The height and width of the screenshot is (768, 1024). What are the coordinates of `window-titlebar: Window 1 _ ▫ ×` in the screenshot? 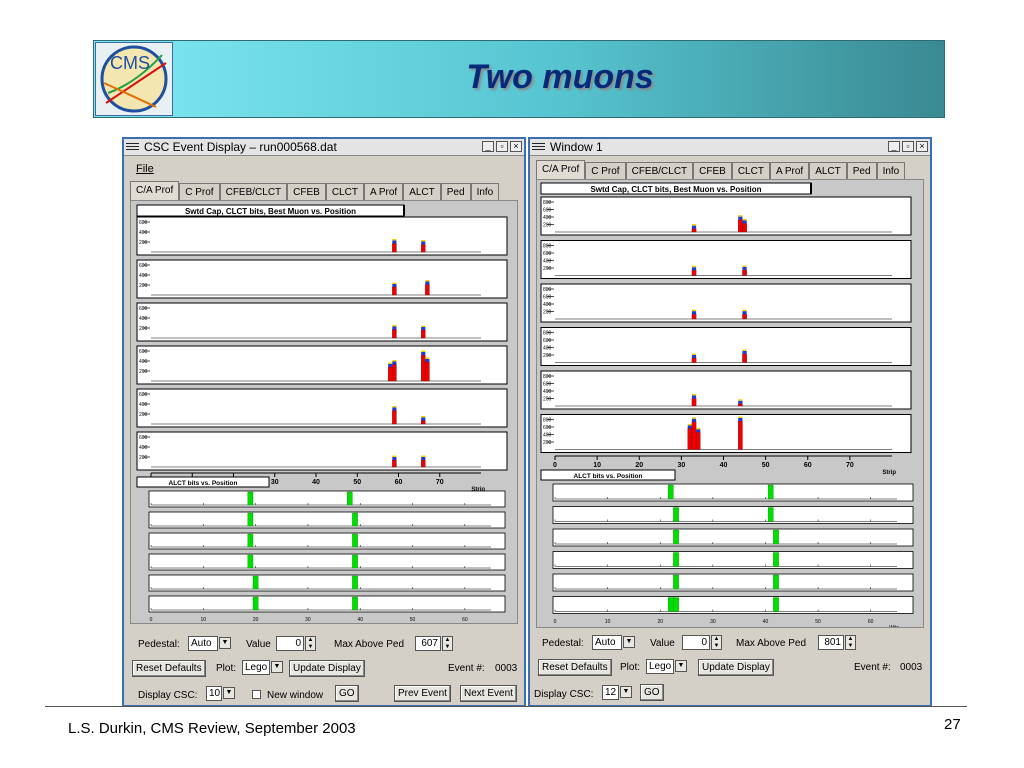 It's located at (730, 147).